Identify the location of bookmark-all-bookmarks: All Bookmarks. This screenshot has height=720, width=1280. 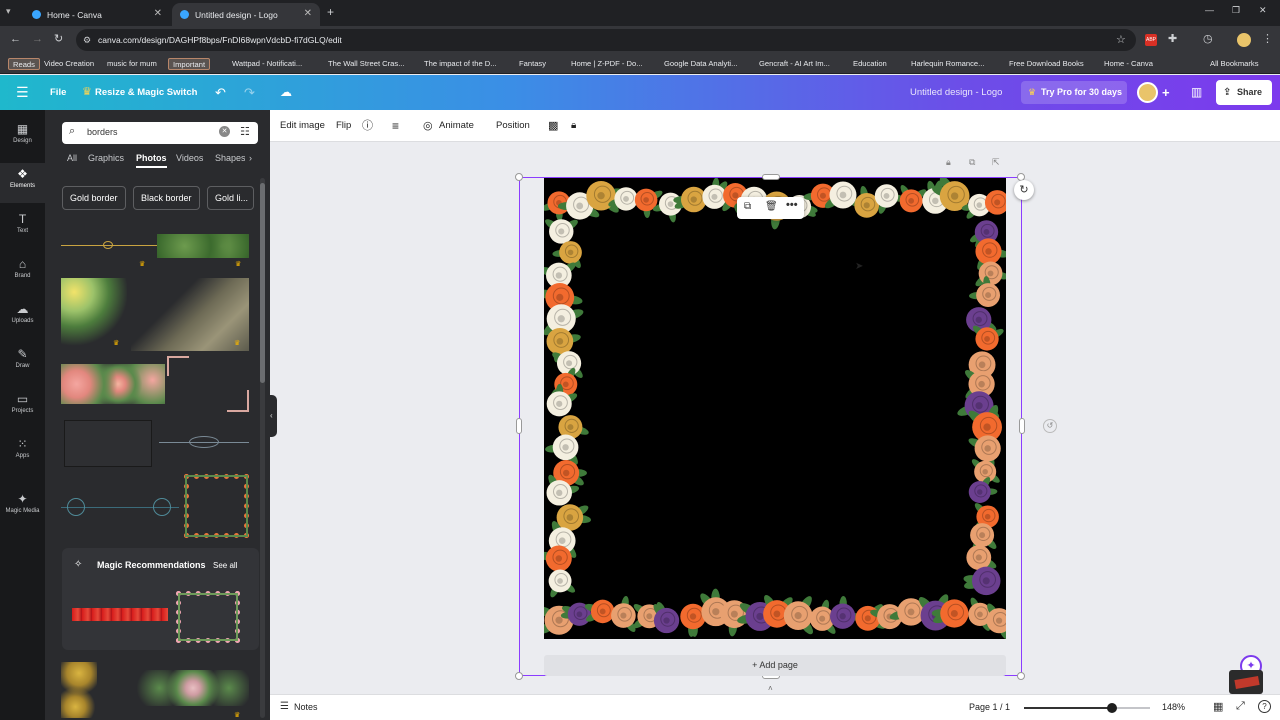
(1234, 64).